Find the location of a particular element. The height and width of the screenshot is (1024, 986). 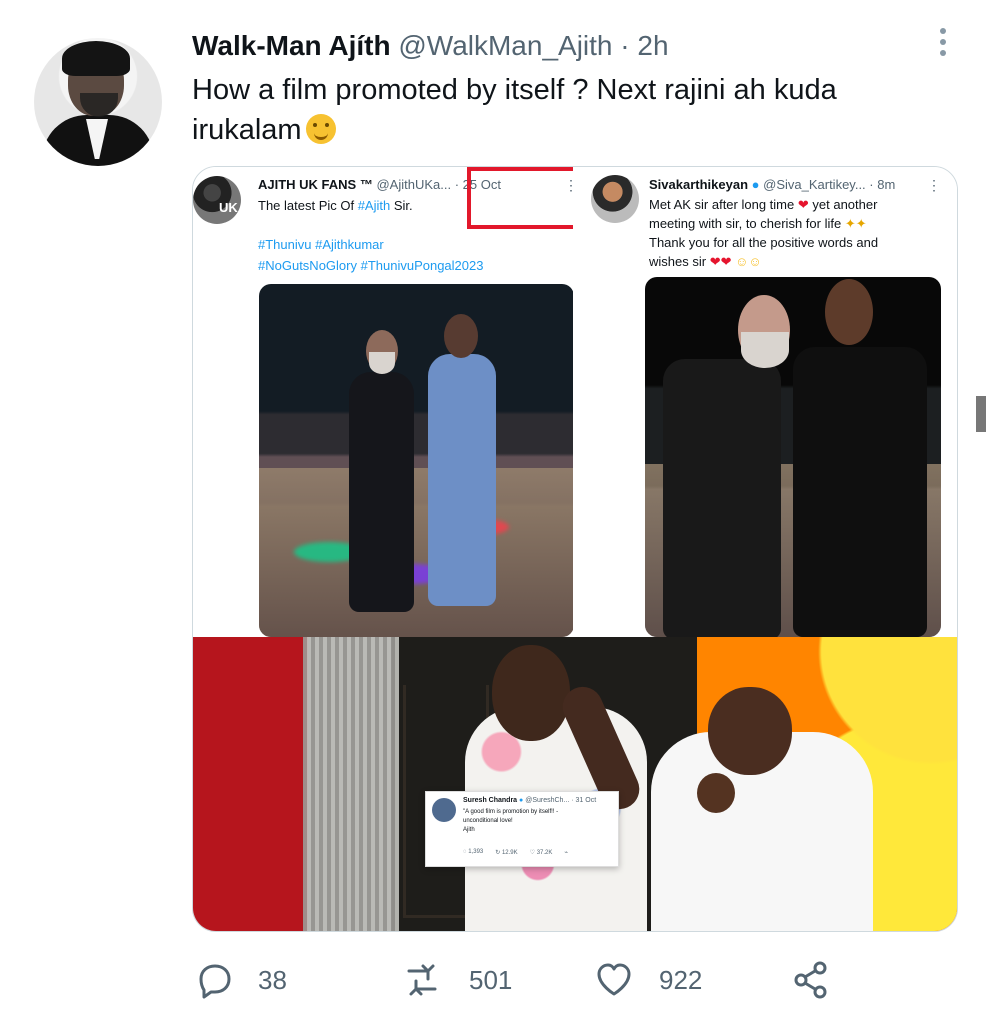

embedded-left-line1-prefix: The latest Pic Of is located at coordinates (308, 205).